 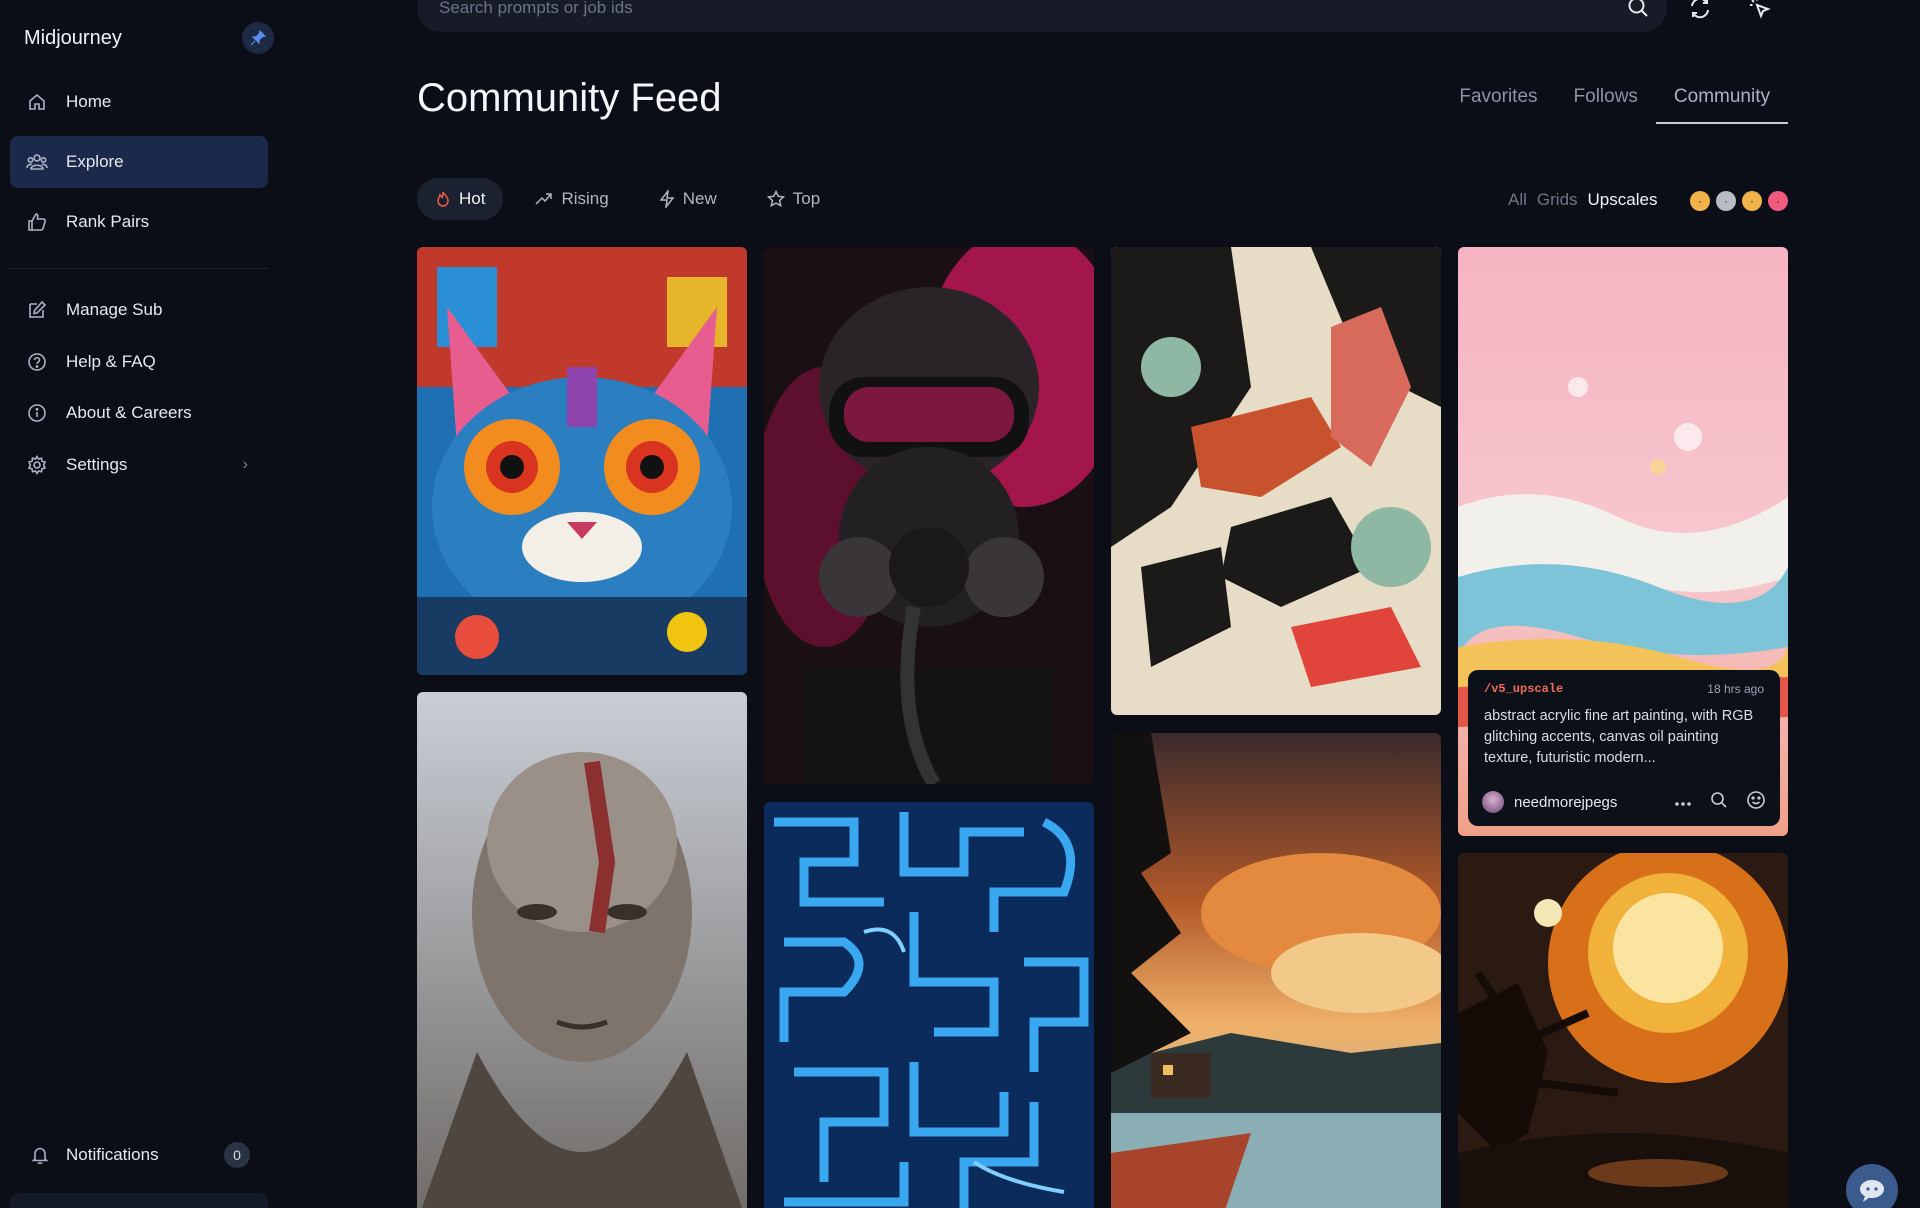 What do you see at coordinates (1498, 105) in the screenshot?
I see `tab-favorites: Favorites` at bounding box center [1498, 105].